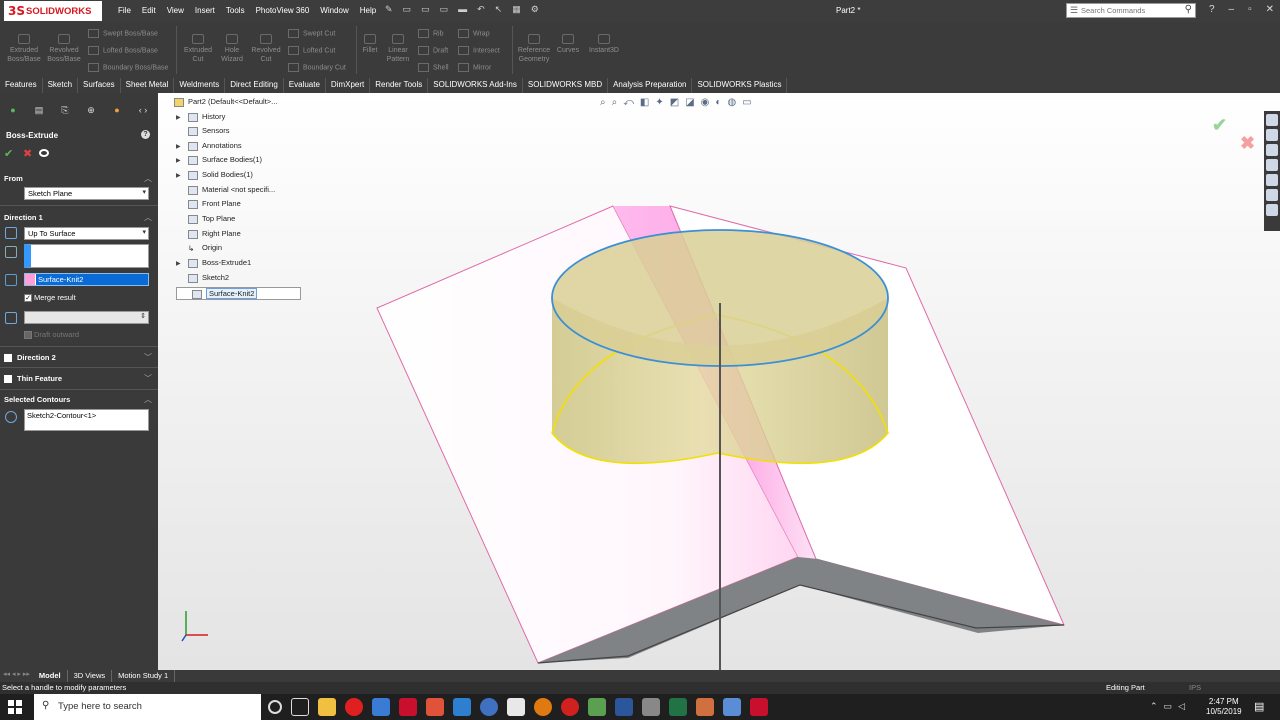 The width and height of the screenshot is (1280, 720). I want to click on task-view-icon, so click(300, 707).